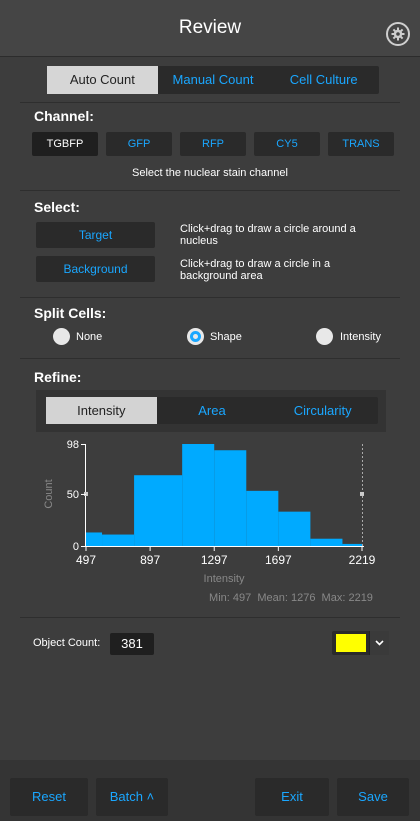 This screenshot has height=821, width=420. Describe the element at coordinates (132, 644) in the screenshot. I see `object-count-value: 381` at that location.